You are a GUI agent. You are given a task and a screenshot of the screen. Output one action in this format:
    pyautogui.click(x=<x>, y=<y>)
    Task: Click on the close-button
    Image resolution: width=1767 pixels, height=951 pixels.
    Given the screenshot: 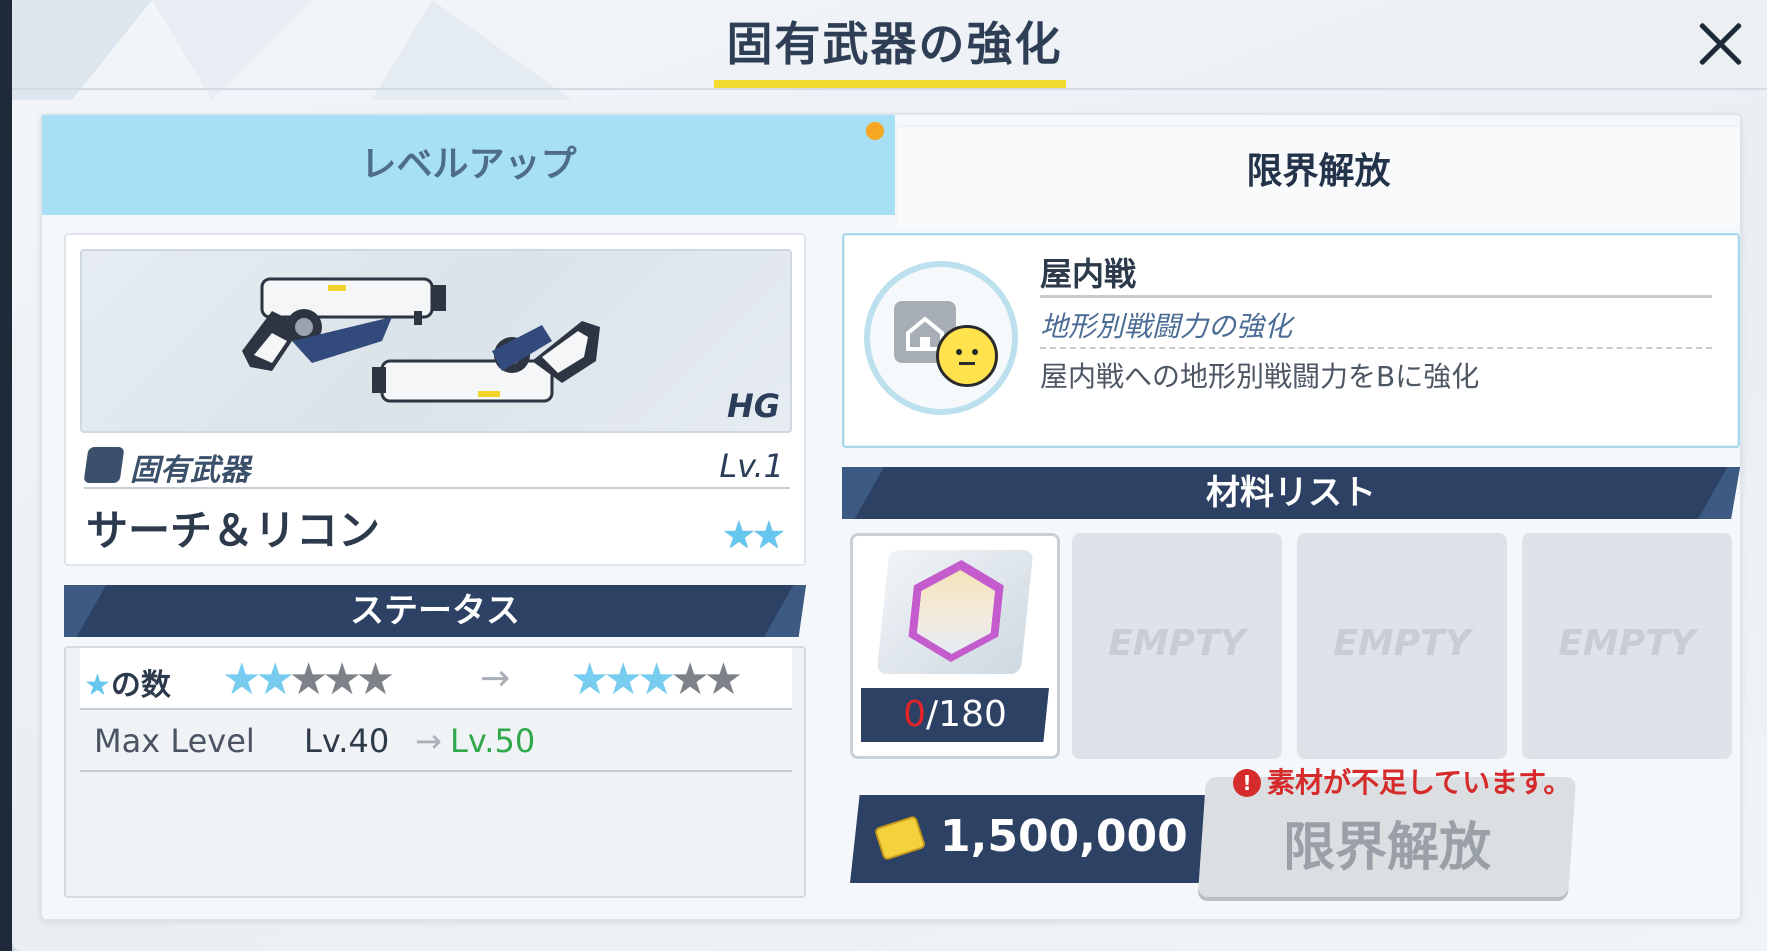 What is the action you would take?
    pyautogui.click(x=1720, y=44)
    